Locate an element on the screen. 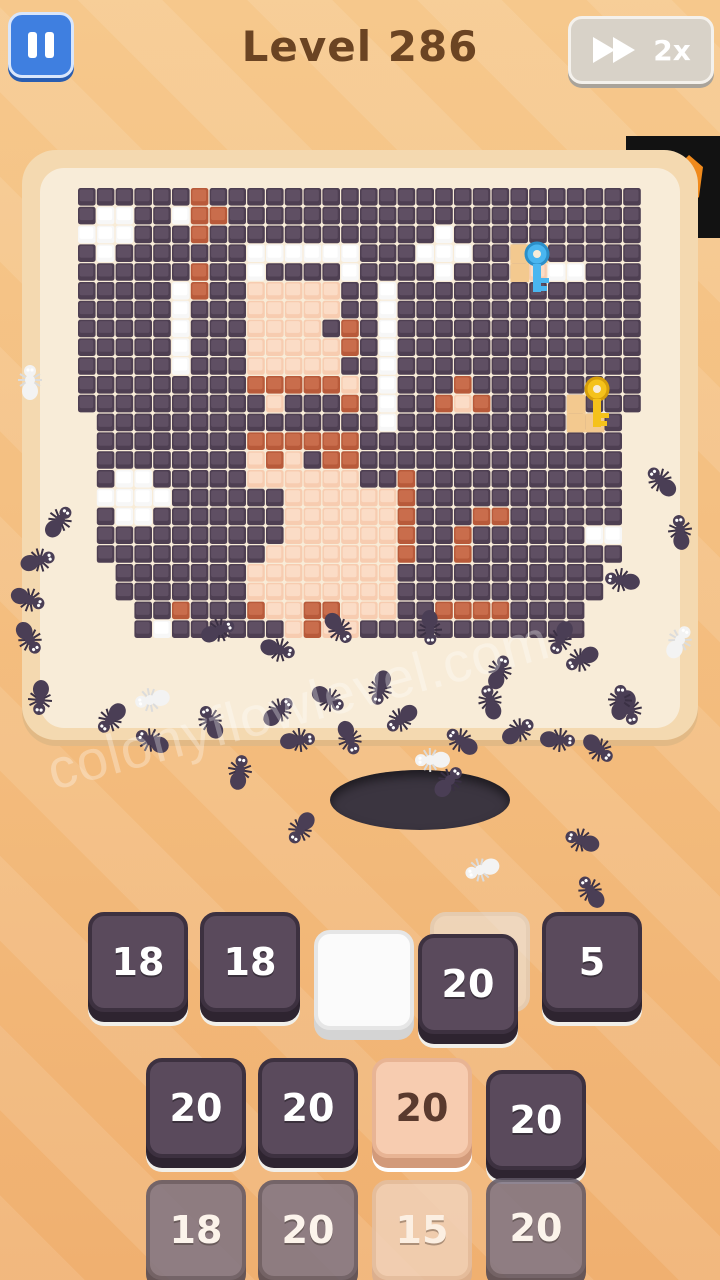 This screenshot has width=720, height=1280. queue-tile-2: 20 is located at coordinates (308, 1108).